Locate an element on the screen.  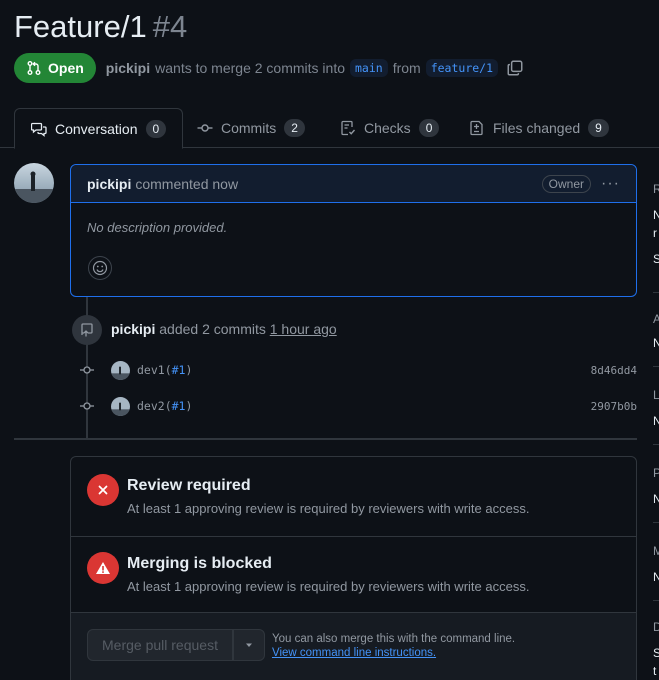
commit-message-text: dev2( is located at coordinates (154, 406).